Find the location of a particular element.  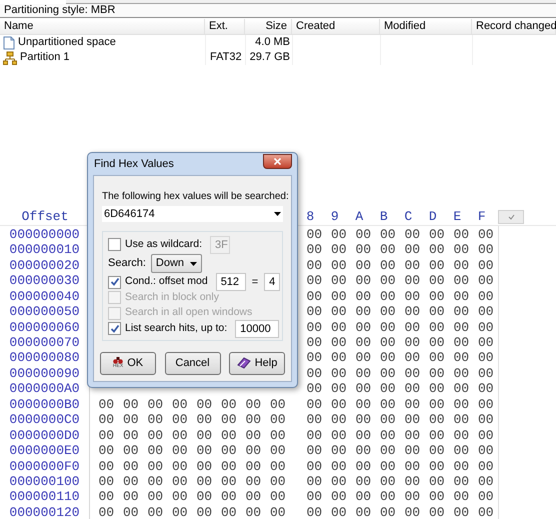

offset-value: 000000120 is located at coordinates (44, 511).